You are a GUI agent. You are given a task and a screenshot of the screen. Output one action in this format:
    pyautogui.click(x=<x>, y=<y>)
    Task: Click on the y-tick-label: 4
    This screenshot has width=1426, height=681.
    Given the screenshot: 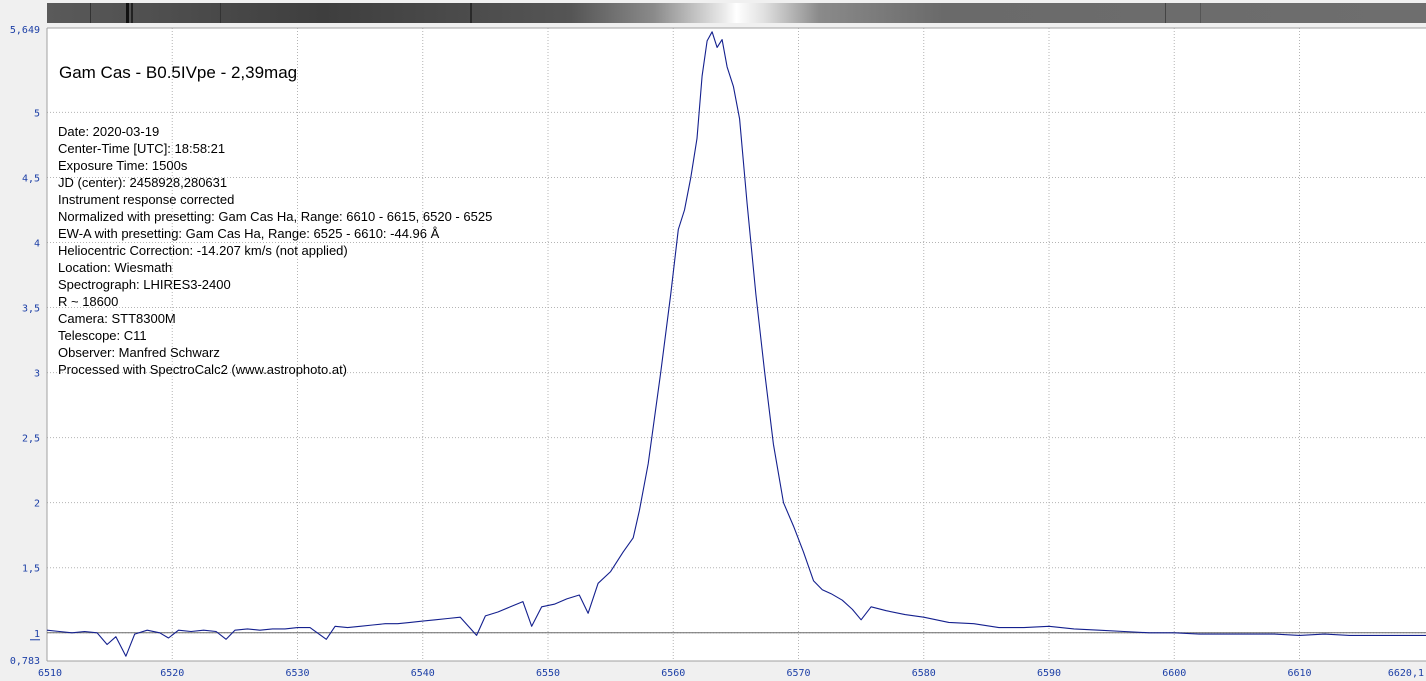 What is the action you would take?
    pyautogui.click(x=37, y=244)
    